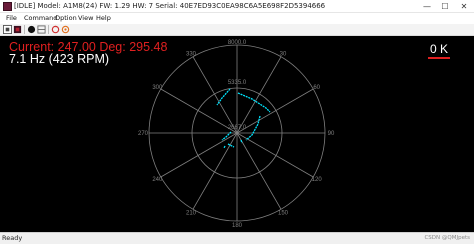 This screenshot has width=474, height=244. Describe the element at coordinates (85, 18) in the screenshot. I see `menu-view: View` at that location.